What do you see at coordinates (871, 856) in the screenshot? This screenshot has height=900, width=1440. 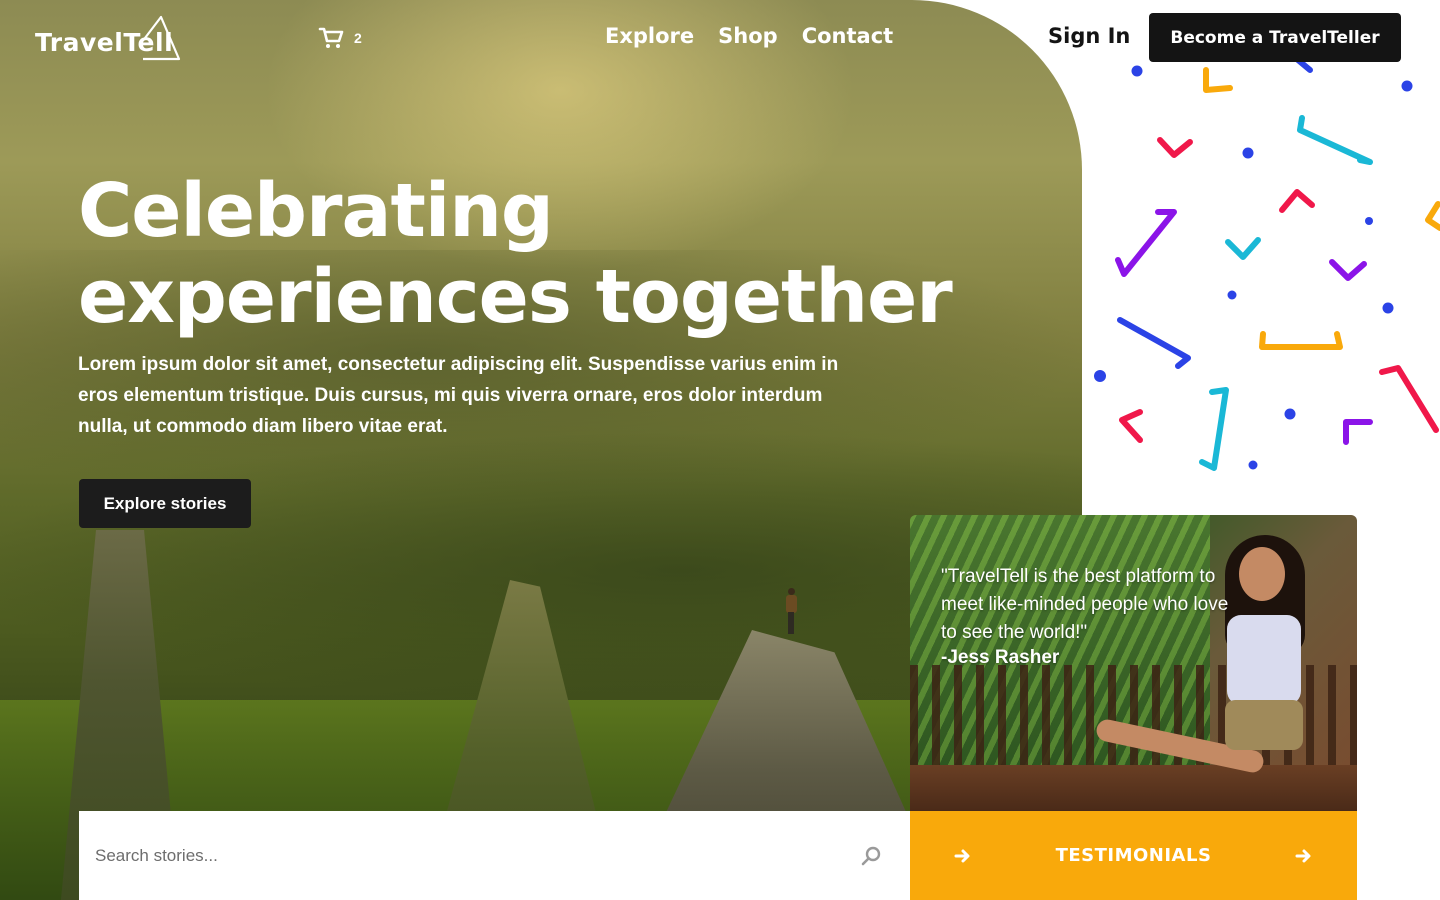 I see `search-icon` at bounding box center [871, 856].